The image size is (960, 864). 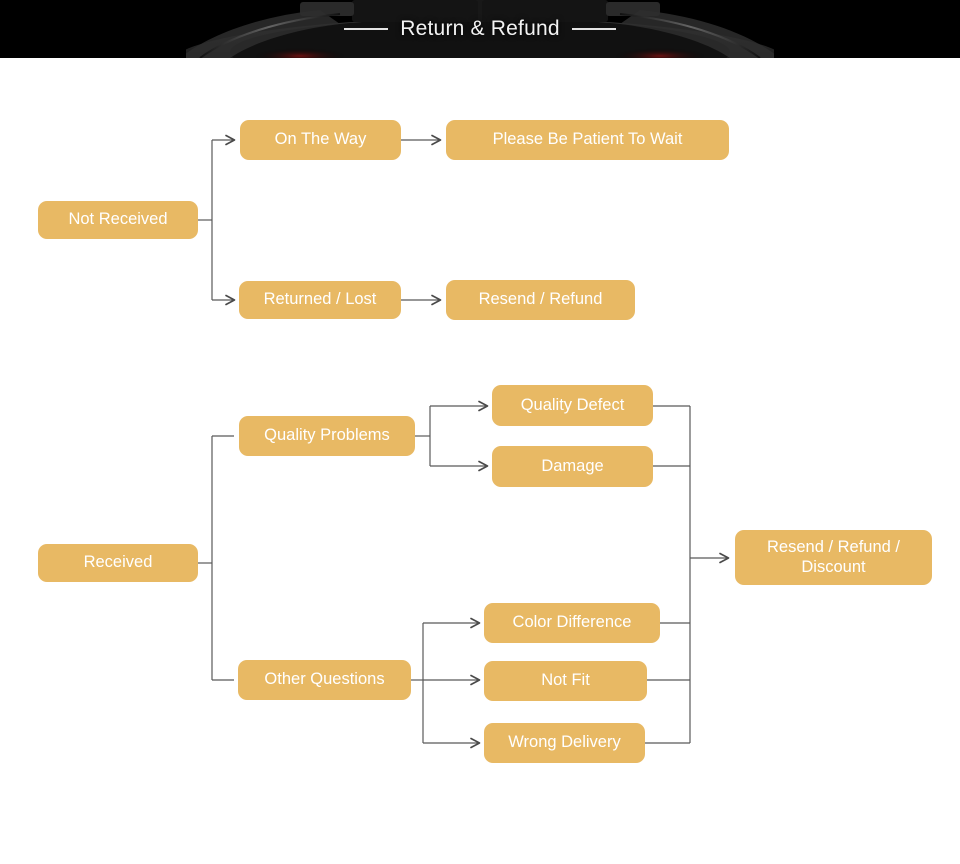 I want to click on node-label: Resend / Refund, so click(x=540, y=299).